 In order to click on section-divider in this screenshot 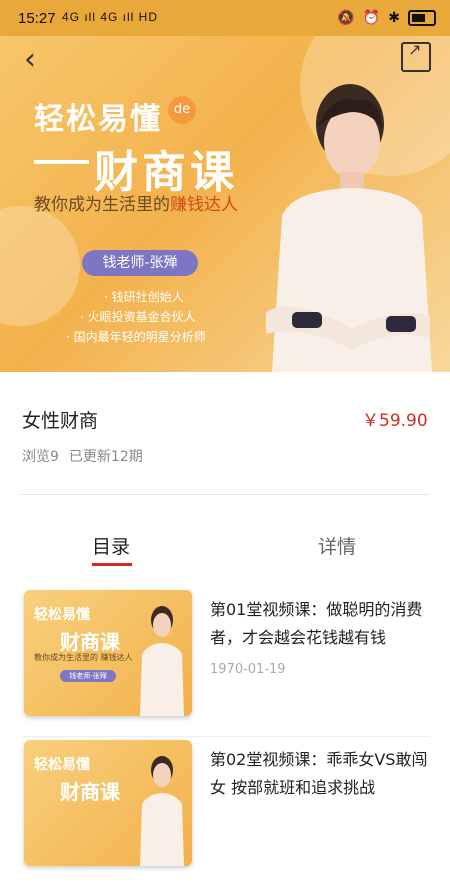, I will do `click(225, 494)`.